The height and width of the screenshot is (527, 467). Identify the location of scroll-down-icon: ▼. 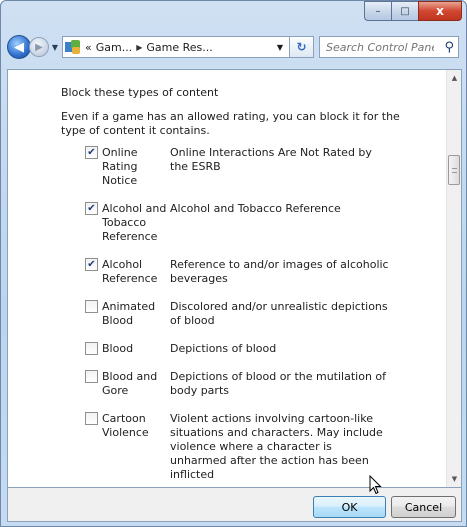
(454, 479).